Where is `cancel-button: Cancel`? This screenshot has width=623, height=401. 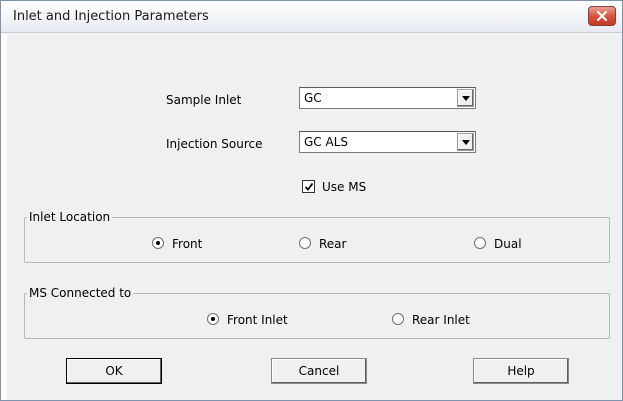 cancel-button: Cancel is located at coordinates (319, 371).